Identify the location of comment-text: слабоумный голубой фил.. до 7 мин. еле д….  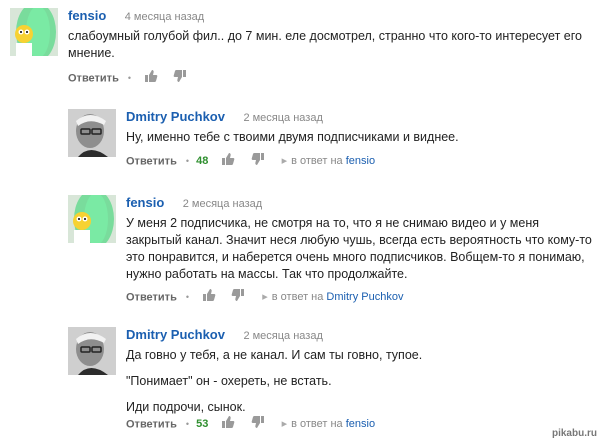
(329, 45).